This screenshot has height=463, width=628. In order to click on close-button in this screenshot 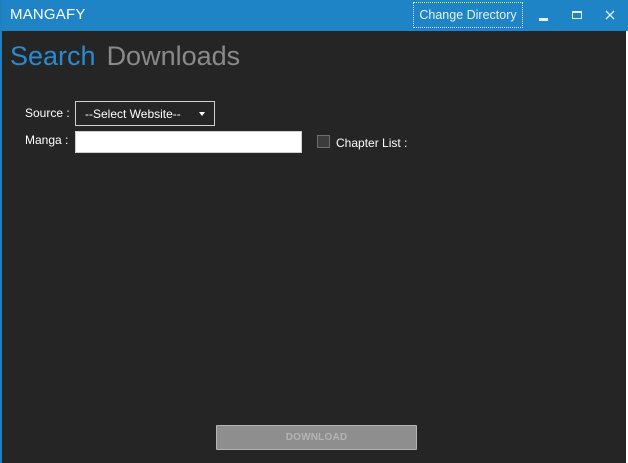, I will do `click(610, 15)`.